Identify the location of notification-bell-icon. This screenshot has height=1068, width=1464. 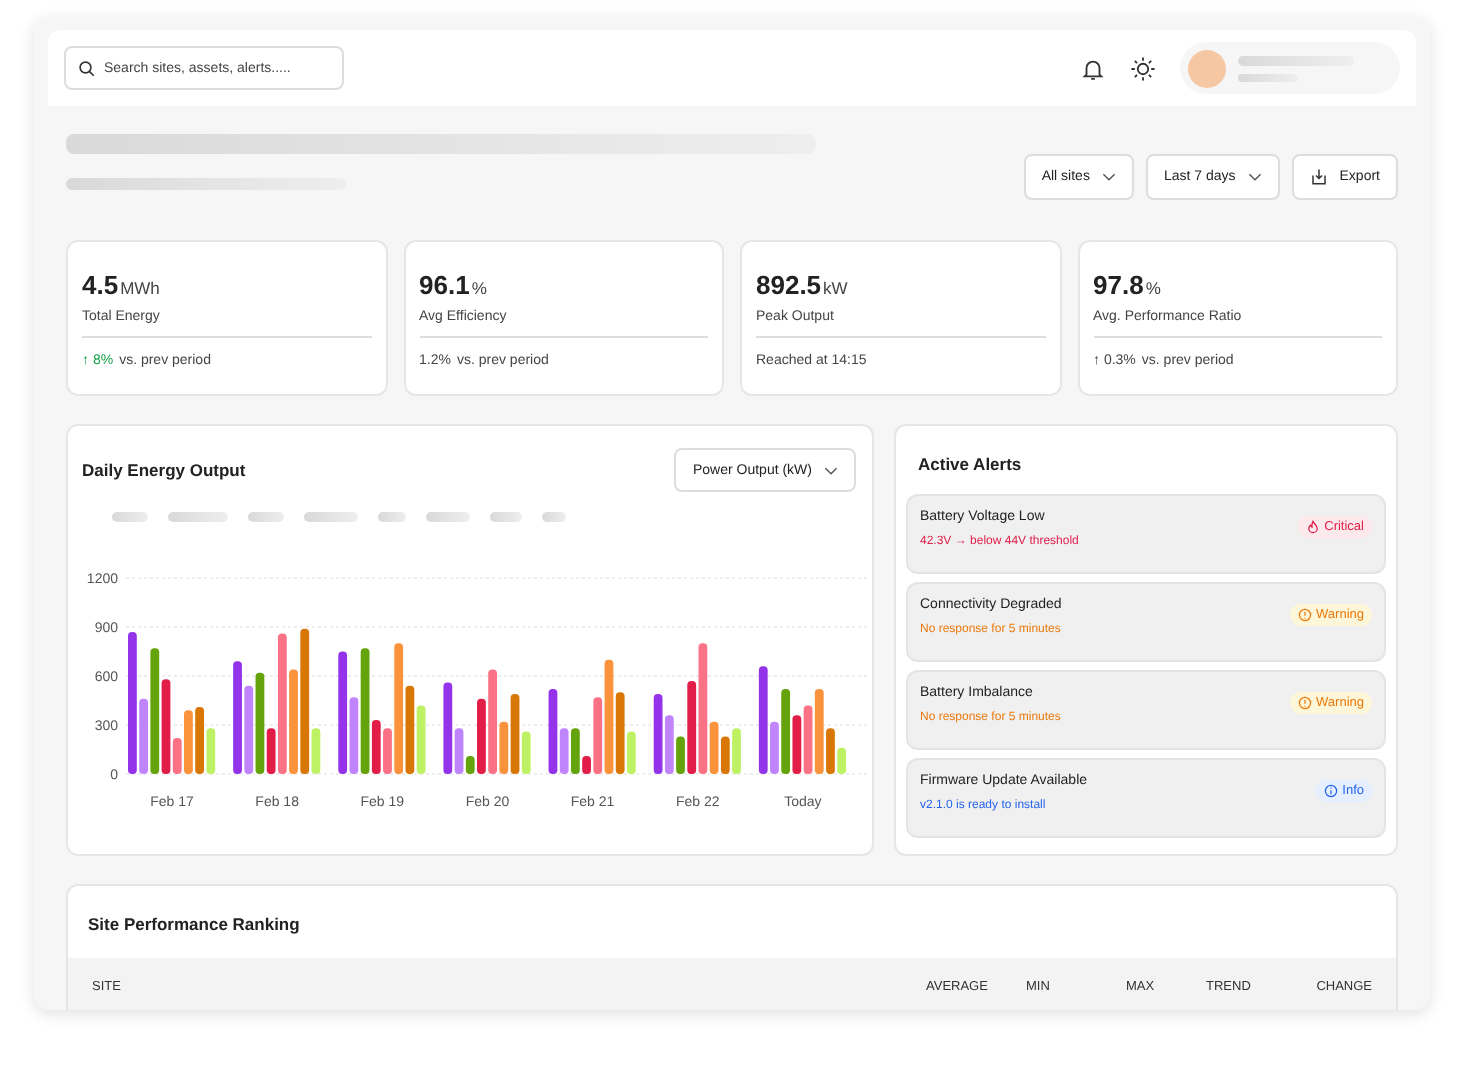
(1093, 68).